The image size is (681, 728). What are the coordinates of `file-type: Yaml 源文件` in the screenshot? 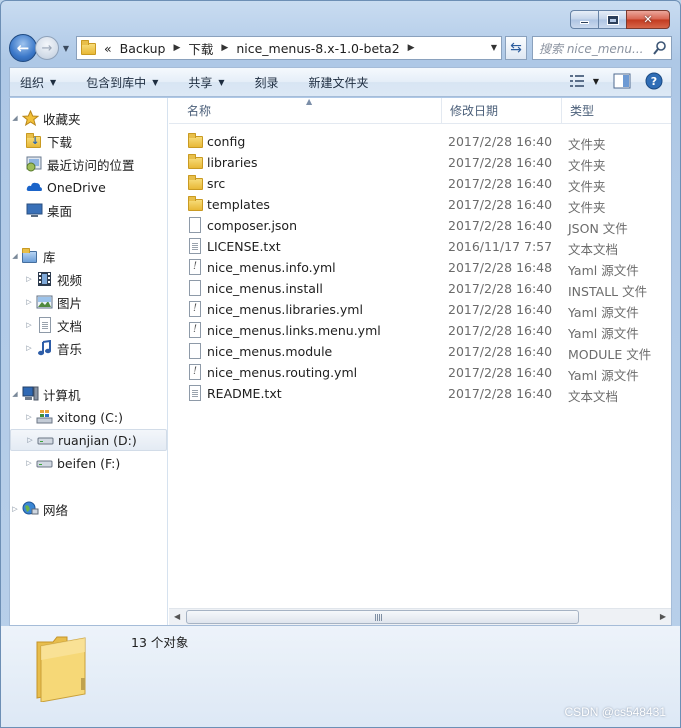 It's located at (603, 375).